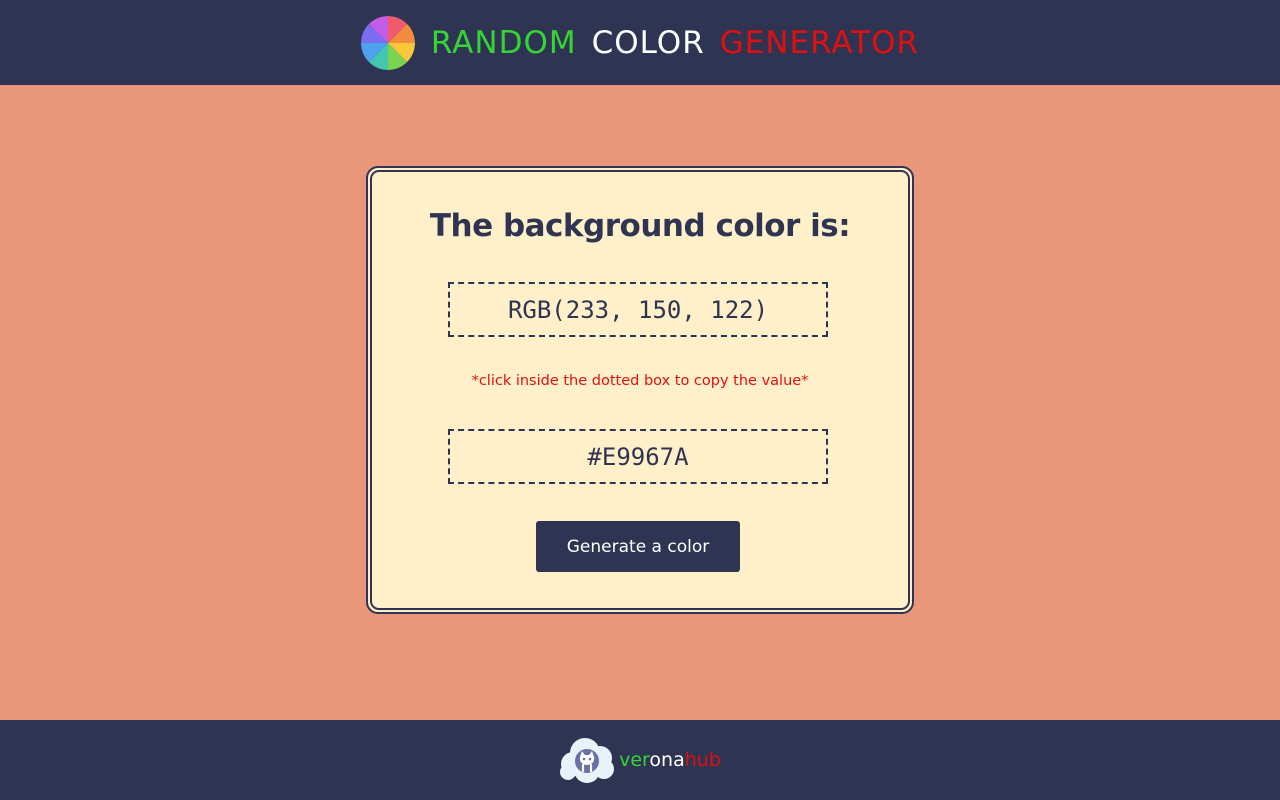  What do you see at coordinates (667, 760) in the screenshot?
I see `brand-part-ona: ona` at bounding box center [667, 760].